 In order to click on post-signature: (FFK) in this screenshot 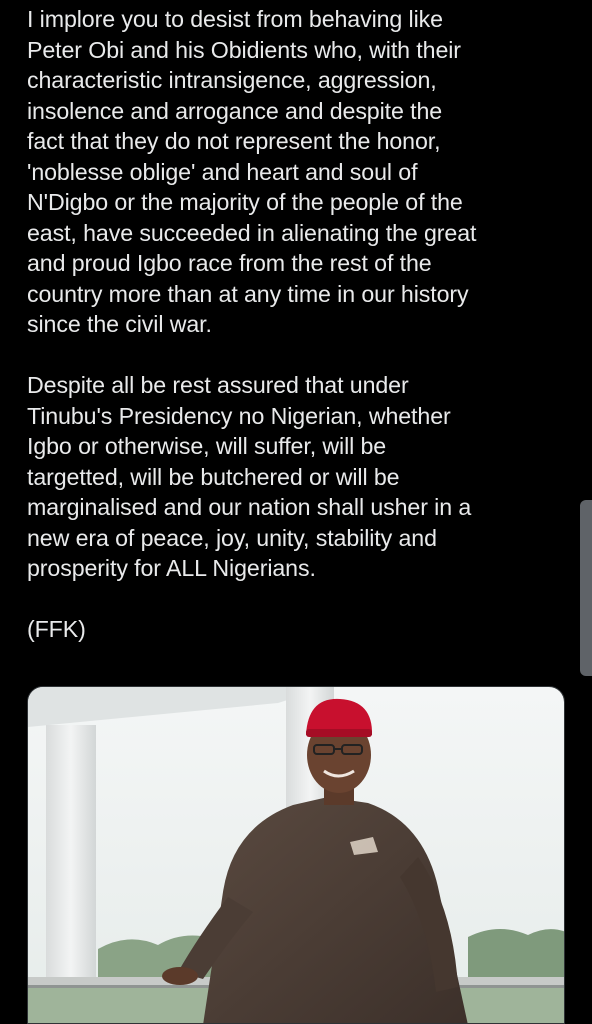, I will do `click(56, 629)`.